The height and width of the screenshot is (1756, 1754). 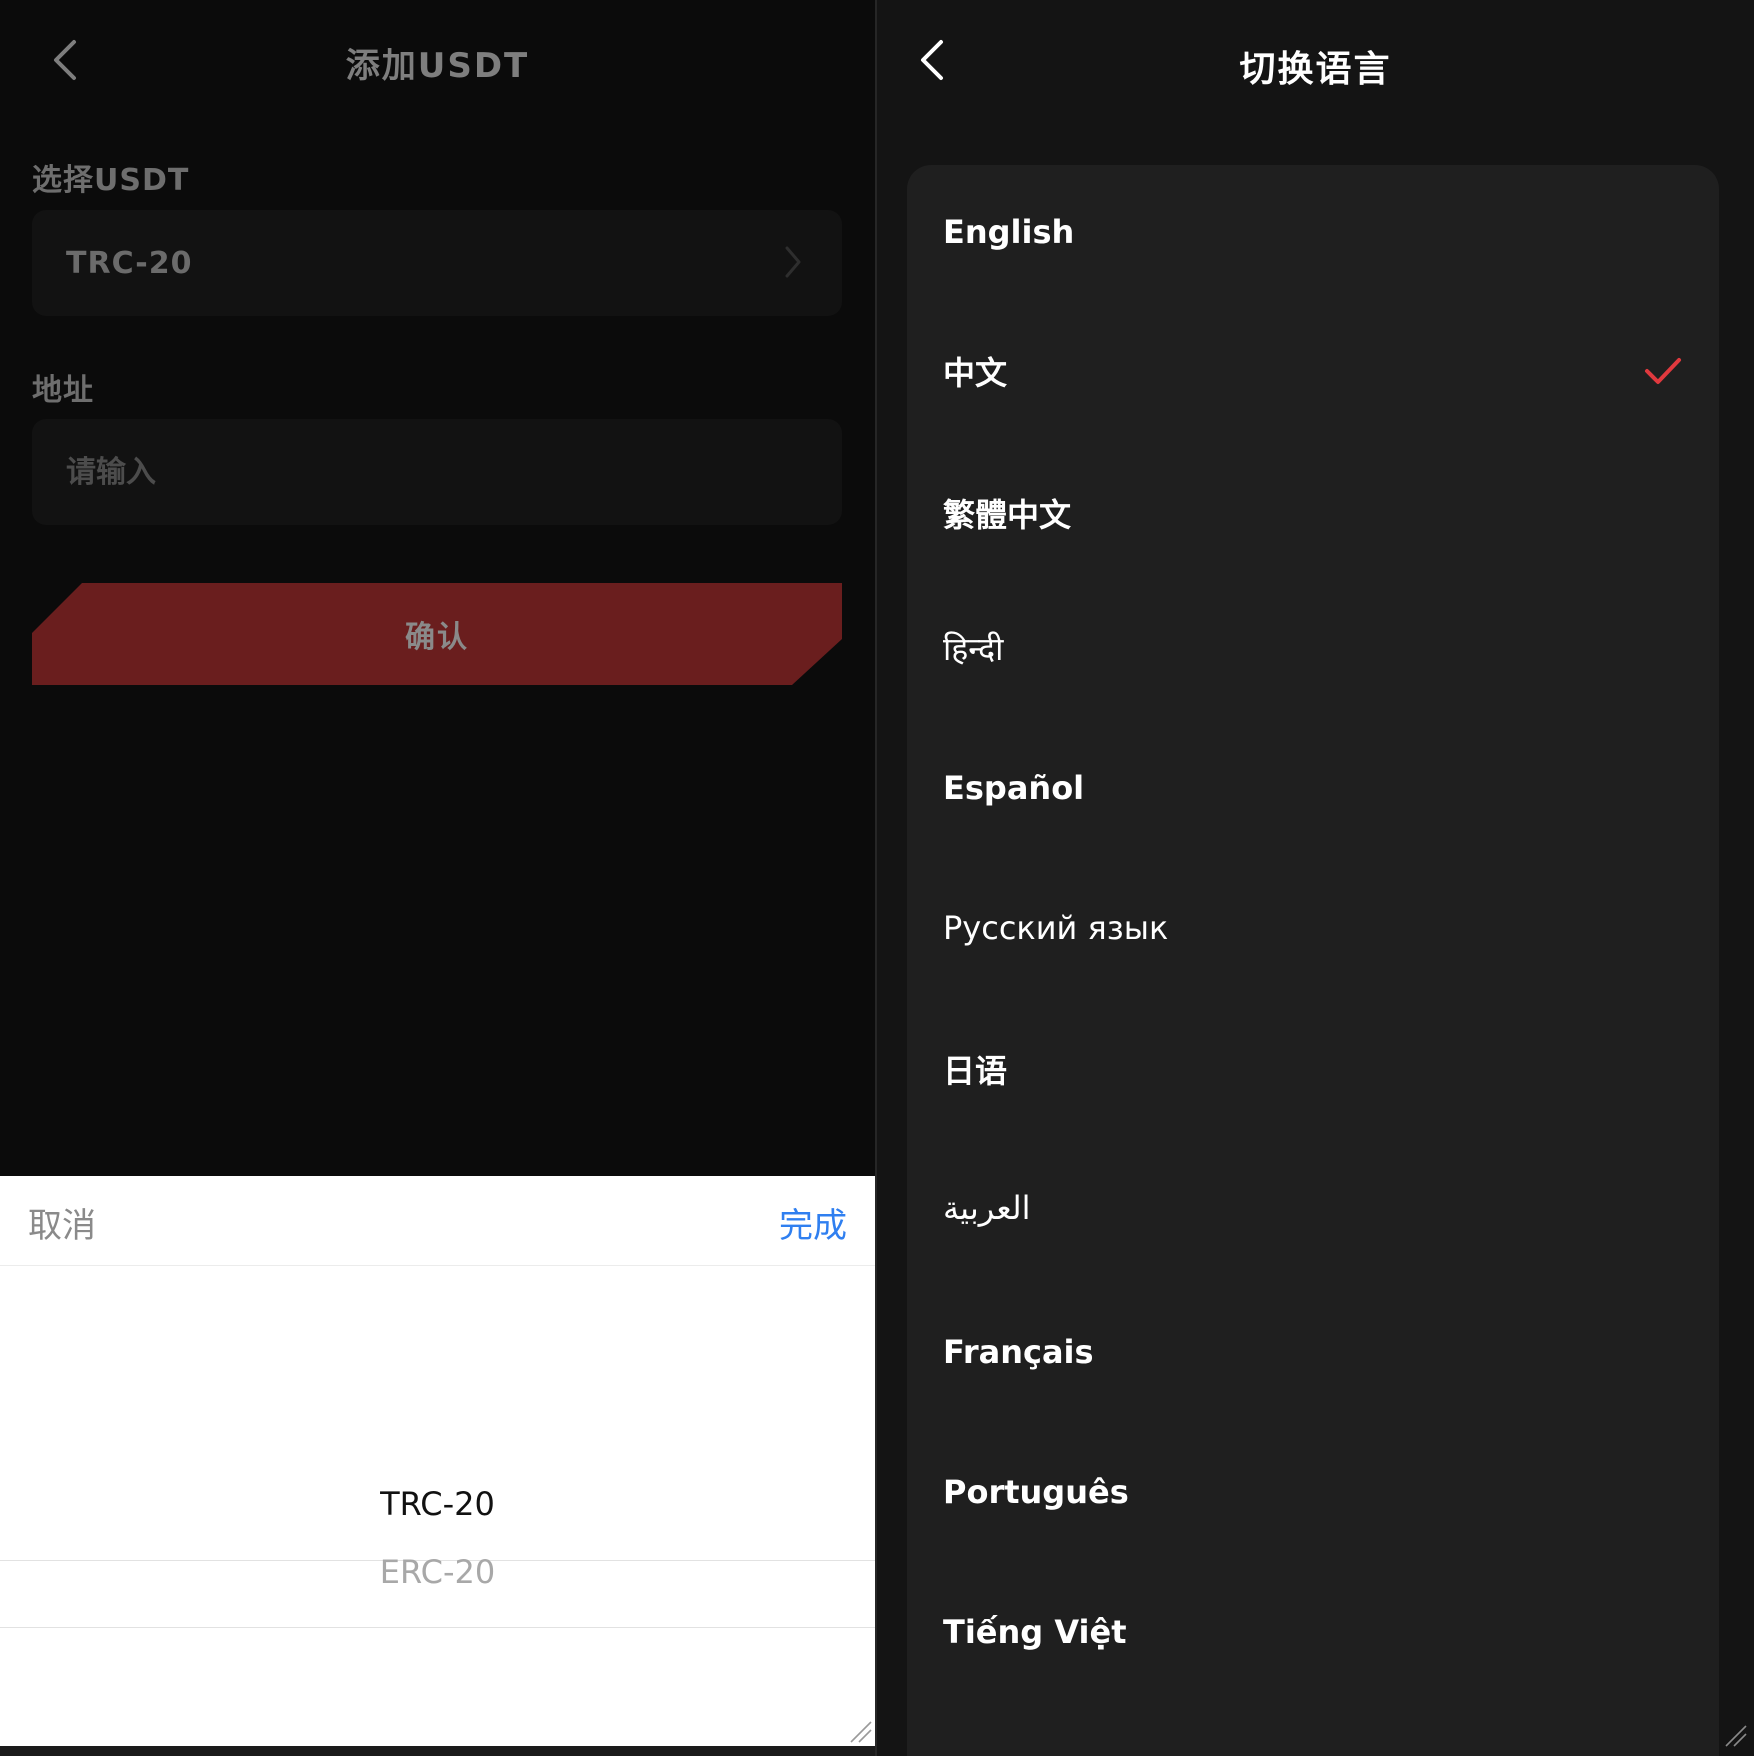 I want to click on add-usdt-header: 添加USDT, so click(x=437, y=62).